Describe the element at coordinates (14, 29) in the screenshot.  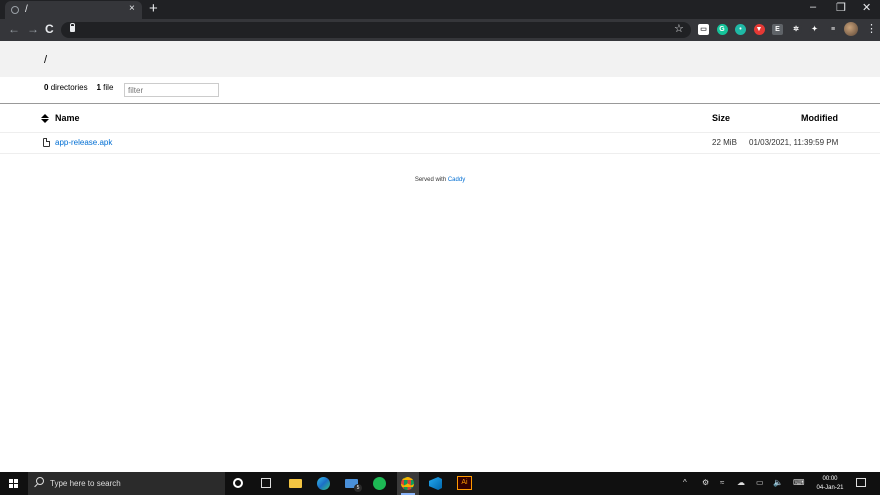
I see `back-arrow-icon: ←` at that location.